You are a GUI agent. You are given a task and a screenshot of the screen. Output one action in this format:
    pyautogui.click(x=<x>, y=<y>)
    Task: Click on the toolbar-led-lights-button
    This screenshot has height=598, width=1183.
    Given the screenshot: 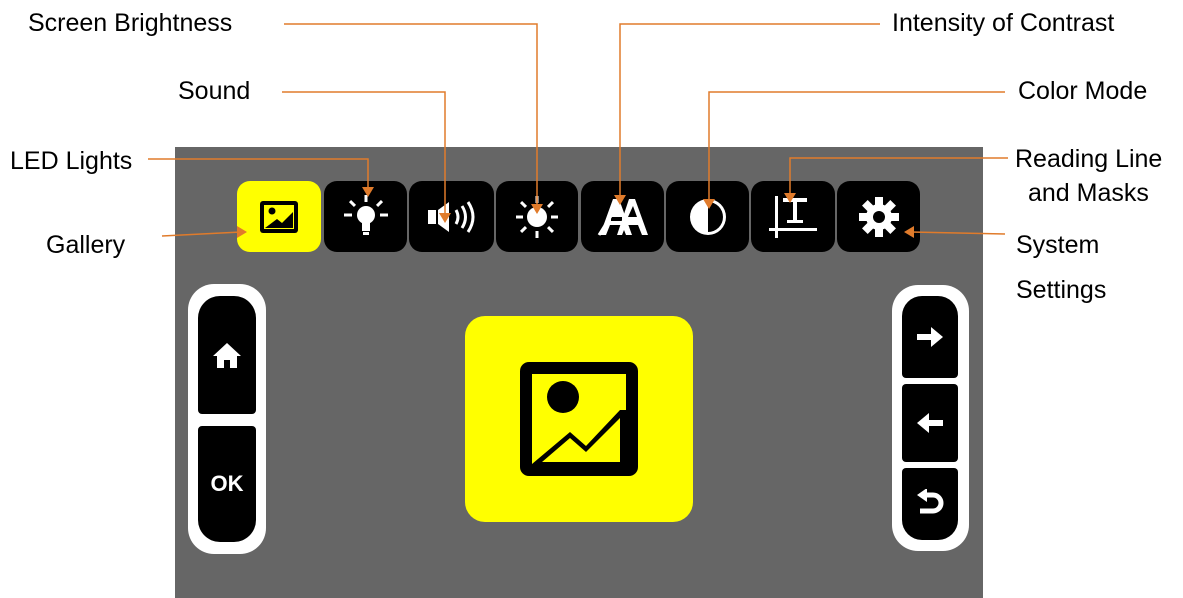 What is the action you would take?
    pyautogui.click(x=365, y=216)
    